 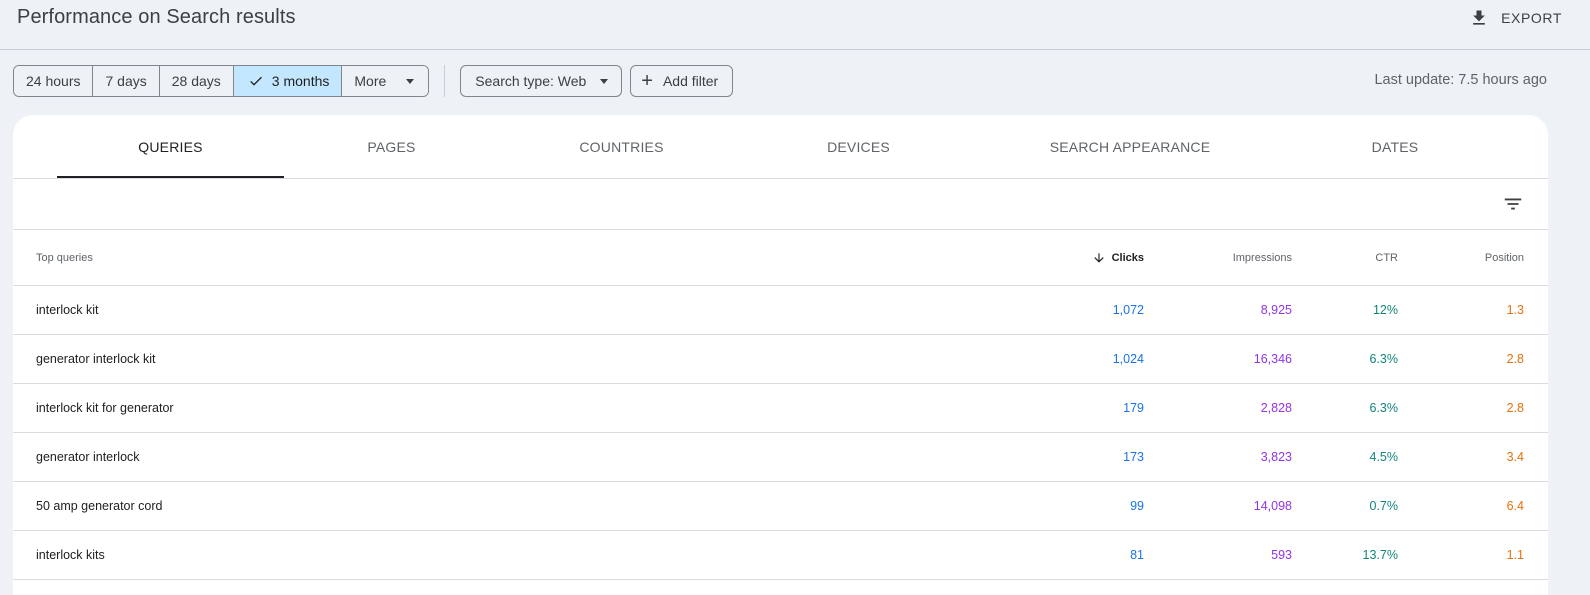 I want to click on impressions-cell: 14,098, so click(x=1272, y=506).